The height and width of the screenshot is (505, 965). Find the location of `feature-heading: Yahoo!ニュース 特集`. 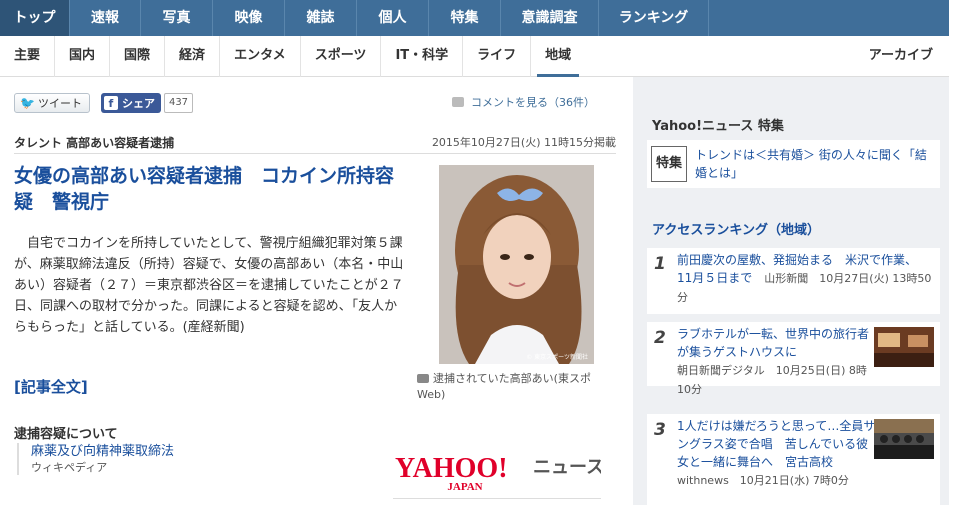

feature-heading: Yahoo!ニュース 特集 is located at coordinates (718, 126).